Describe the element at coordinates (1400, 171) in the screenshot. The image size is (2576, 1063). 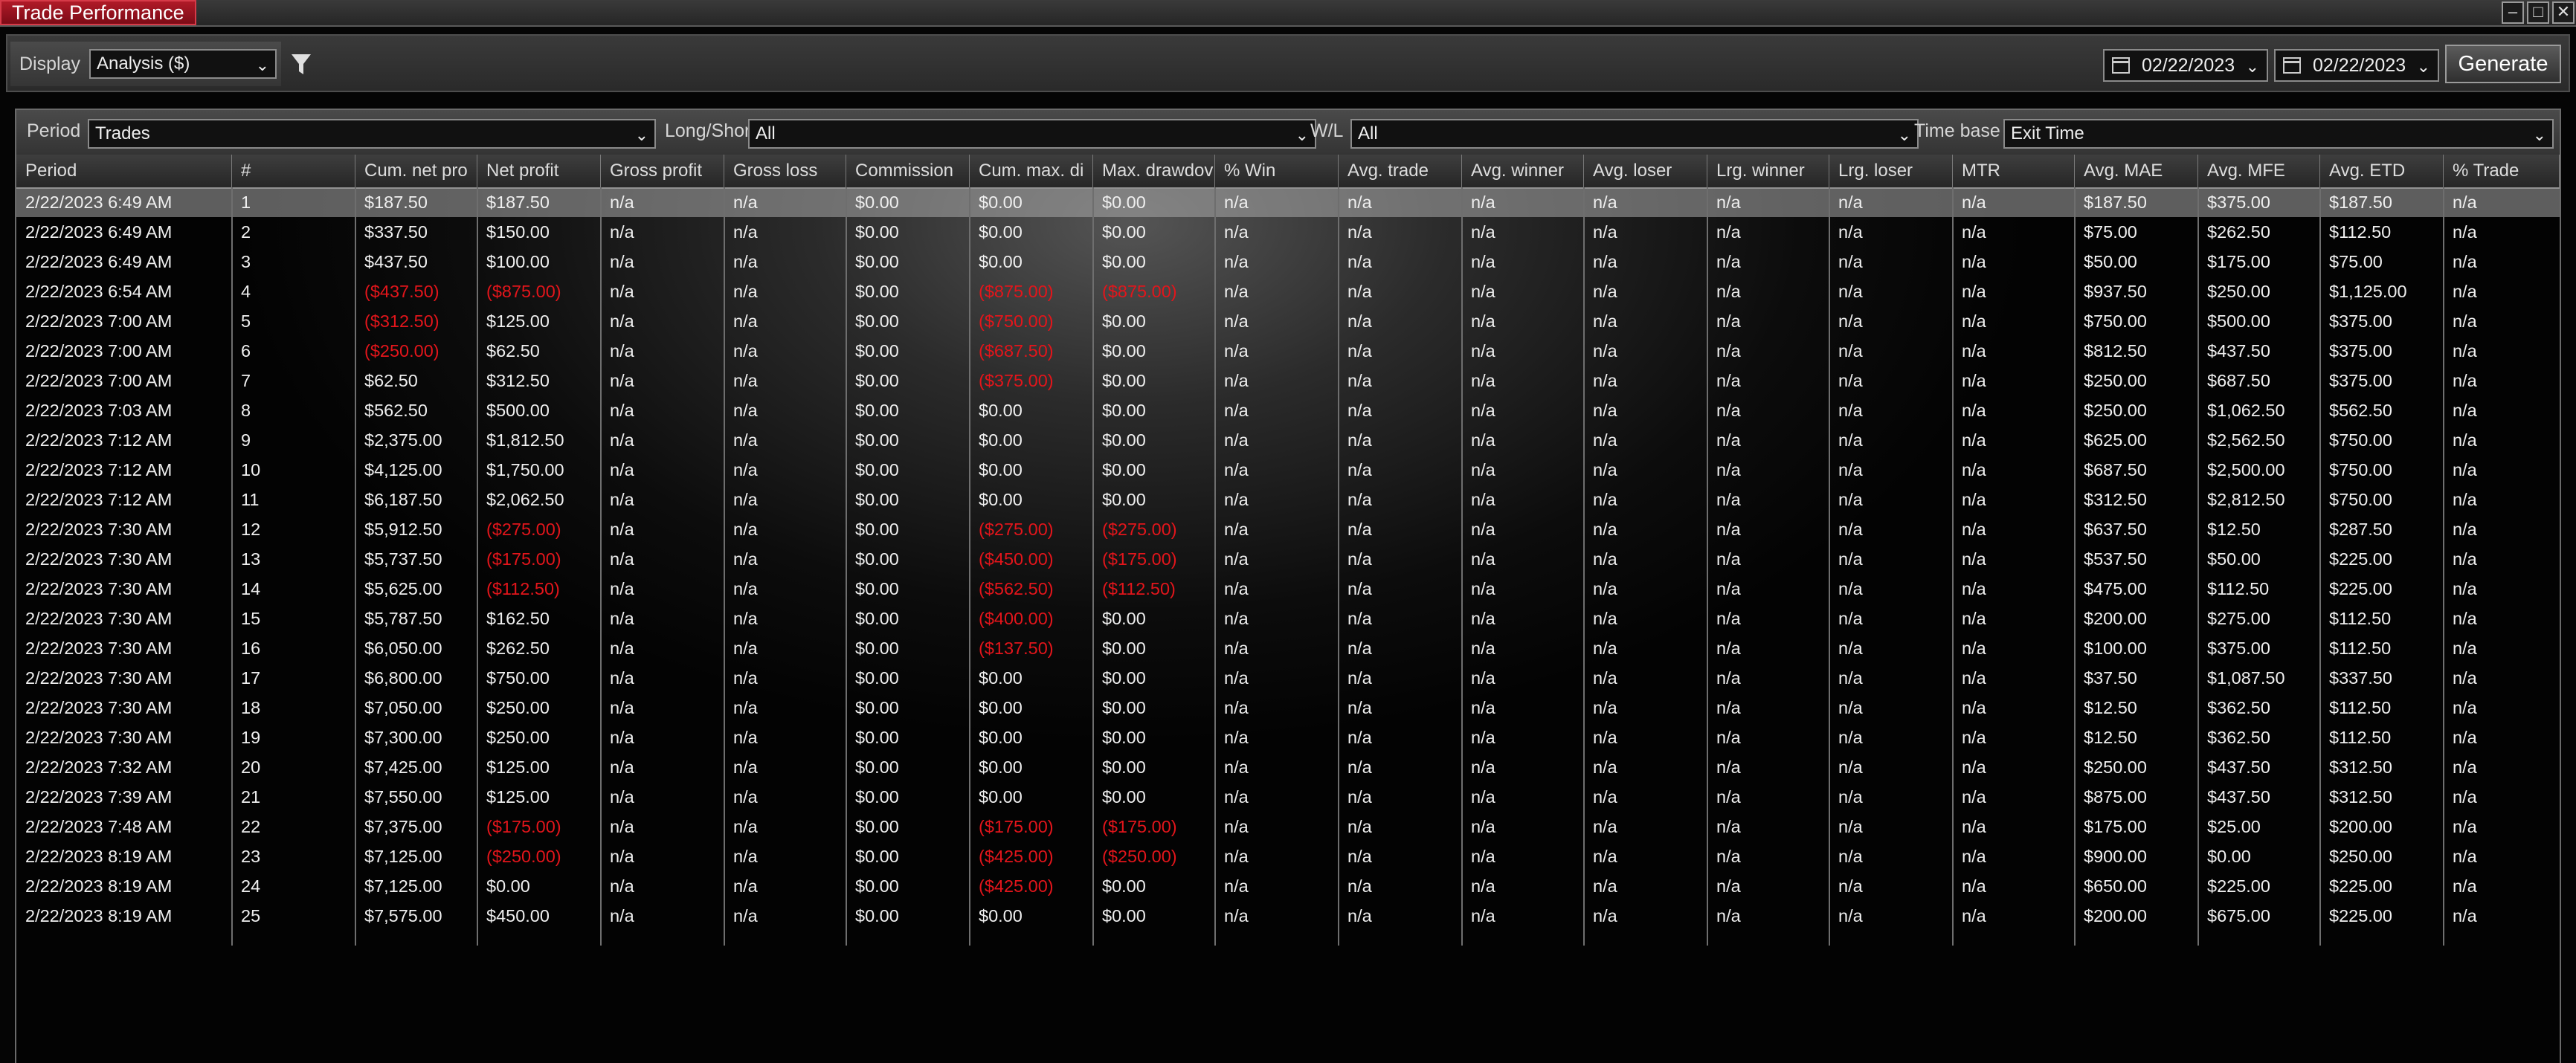
I see `column-header-avg-trade: Avg. trade` at that location.